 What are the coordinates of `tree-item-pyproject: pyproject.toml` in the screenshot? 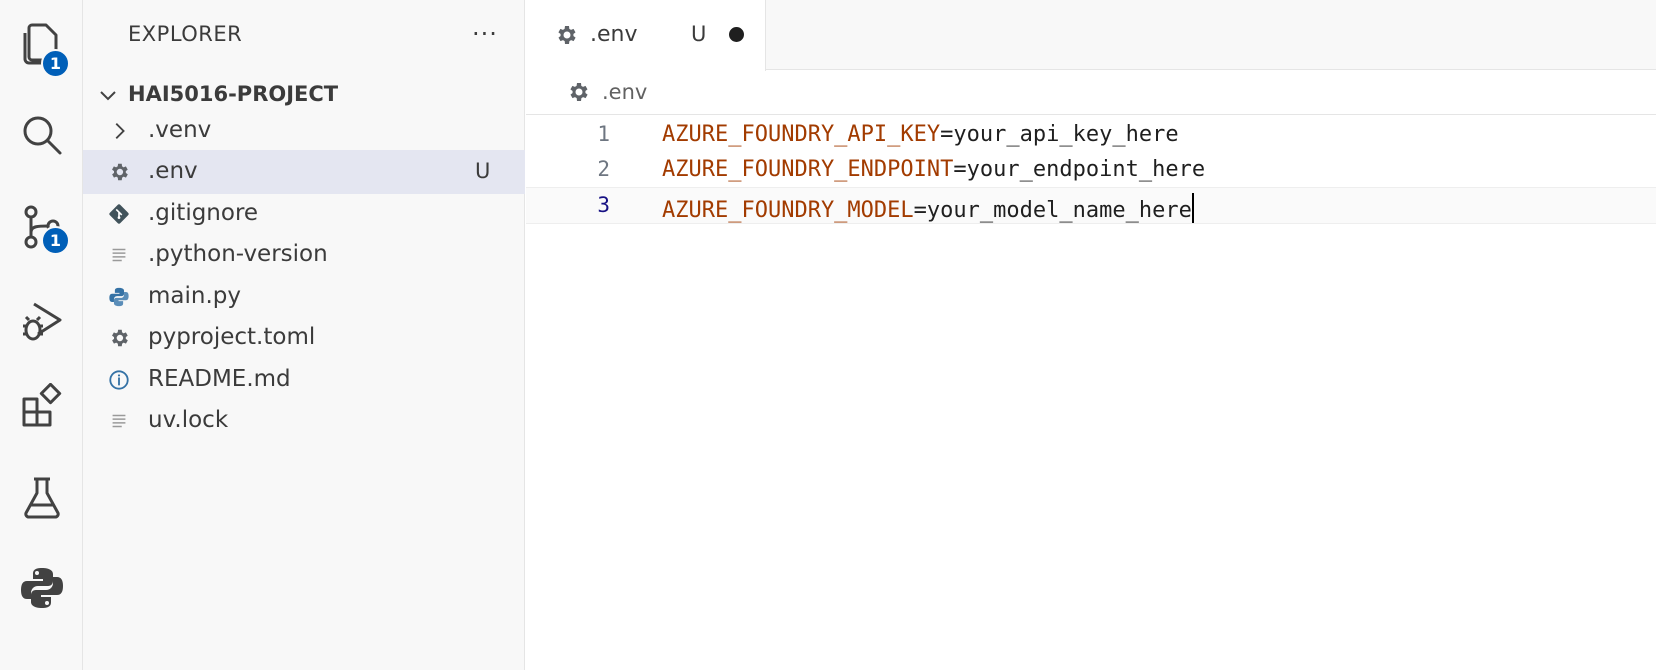 It's located at (304, 338).